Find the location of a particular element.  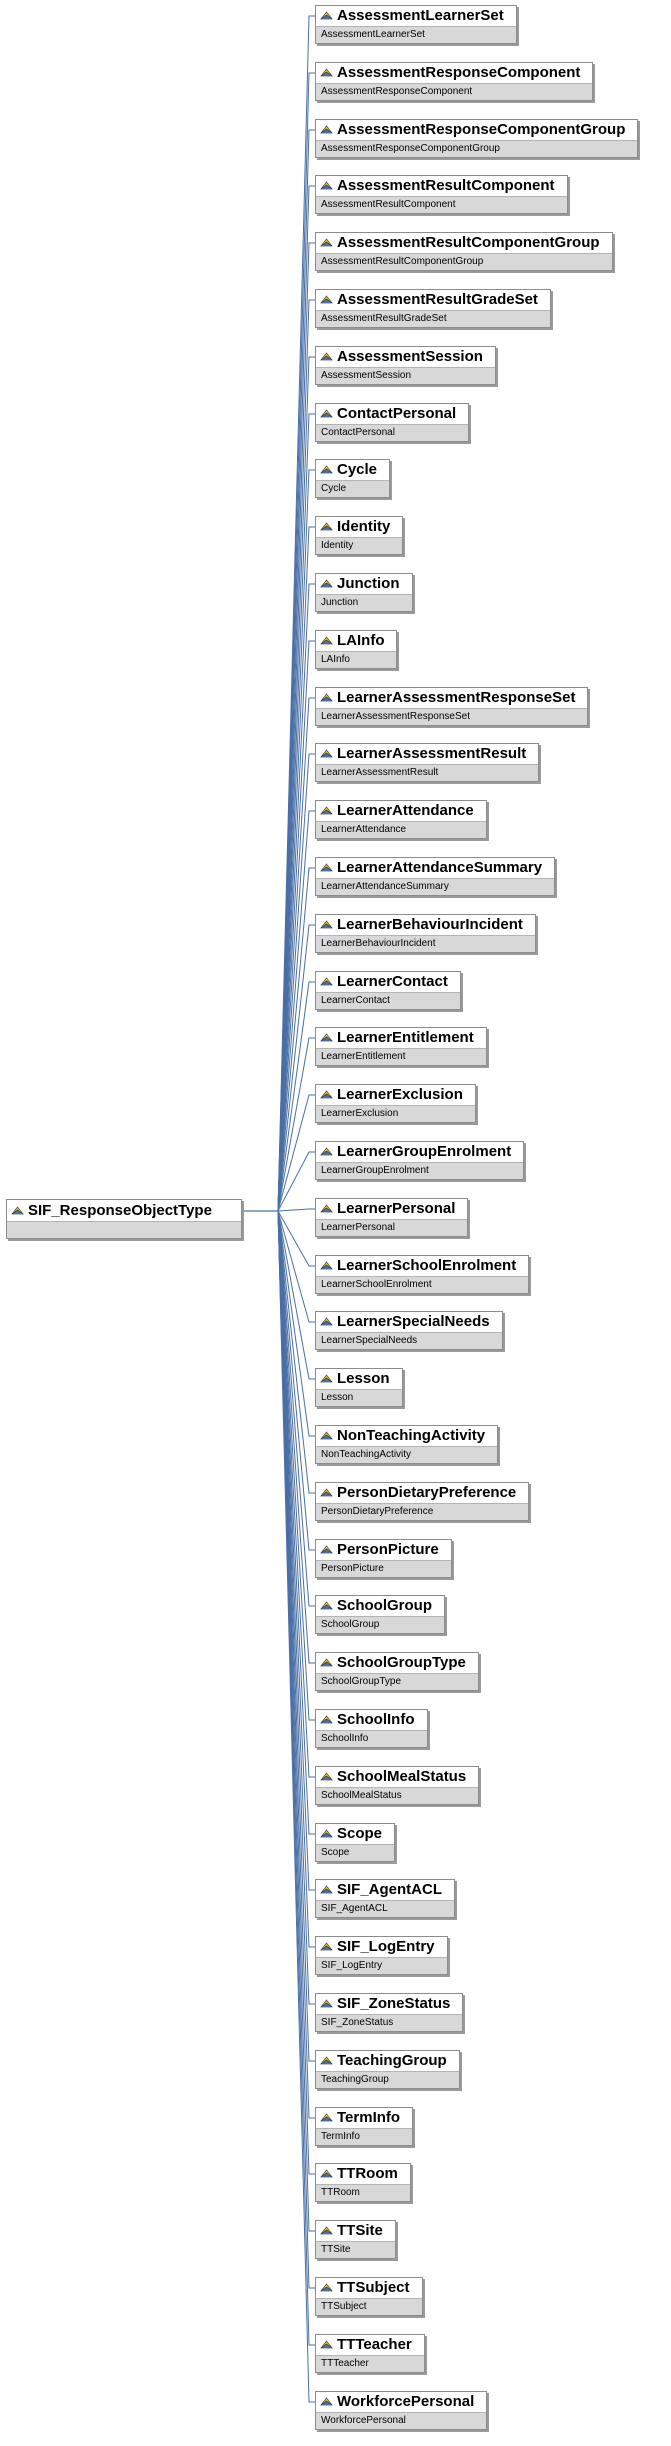

element-box-sif-zonestatus: SIF_ZoneStatus SIF_ZoneStatus is located at coordinates (389, 2012).